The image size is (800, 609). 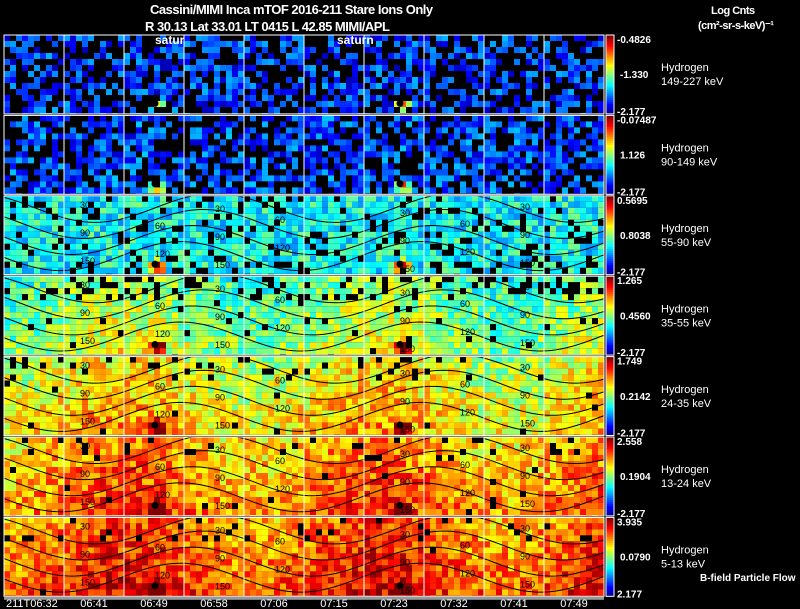 I want to click on contour-label: 30, so click(x=525, y=207).